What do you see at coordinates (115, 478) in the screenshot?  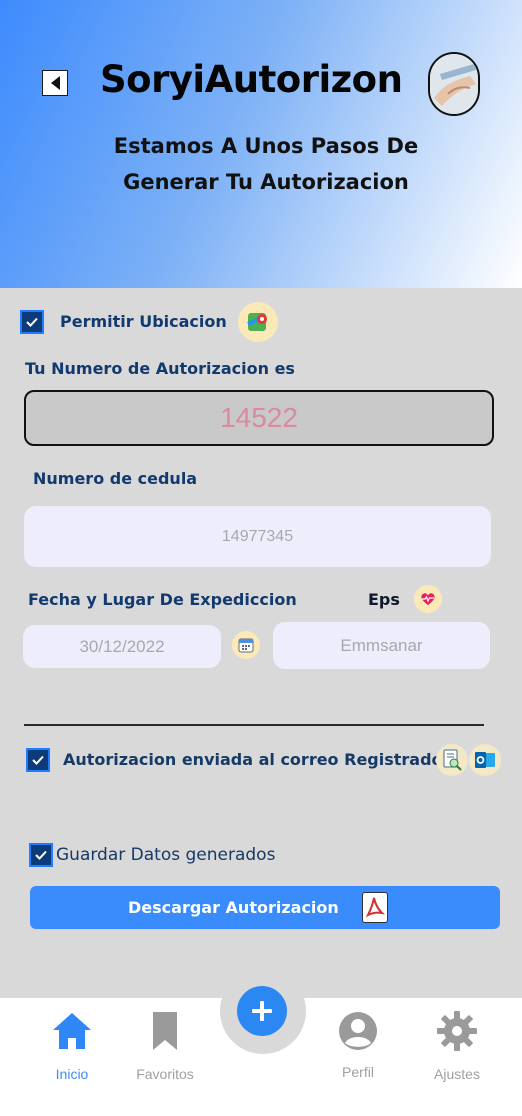 I see `cedula-label: Numero de cedula` at bounding box center [115, 478].